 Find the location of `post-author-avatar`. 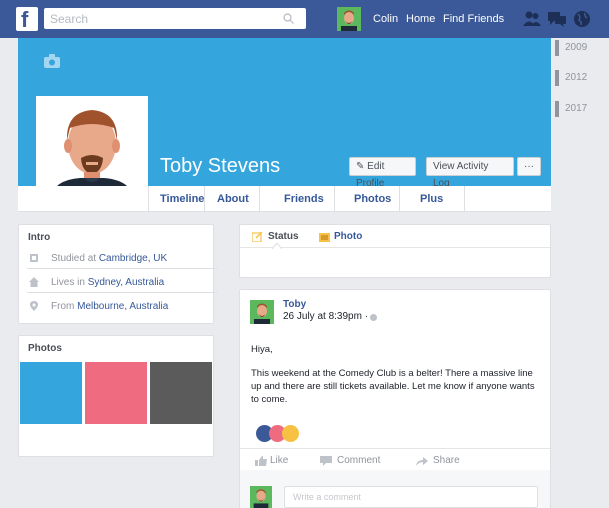

post-author-avatar is located at coordinates (262, 312).